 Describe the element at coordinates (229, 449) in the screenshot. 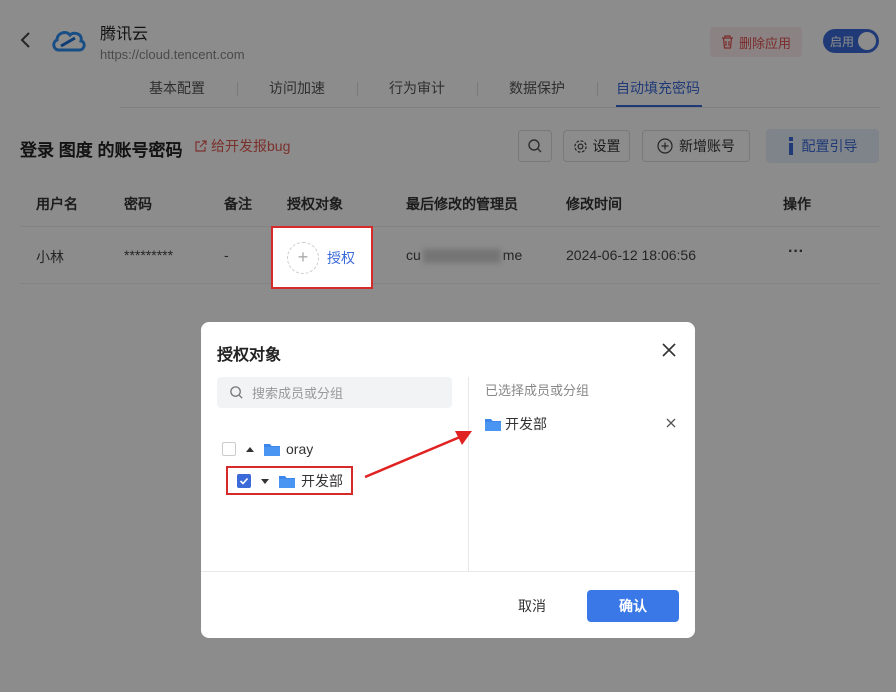

I see `checkbox` at that location.